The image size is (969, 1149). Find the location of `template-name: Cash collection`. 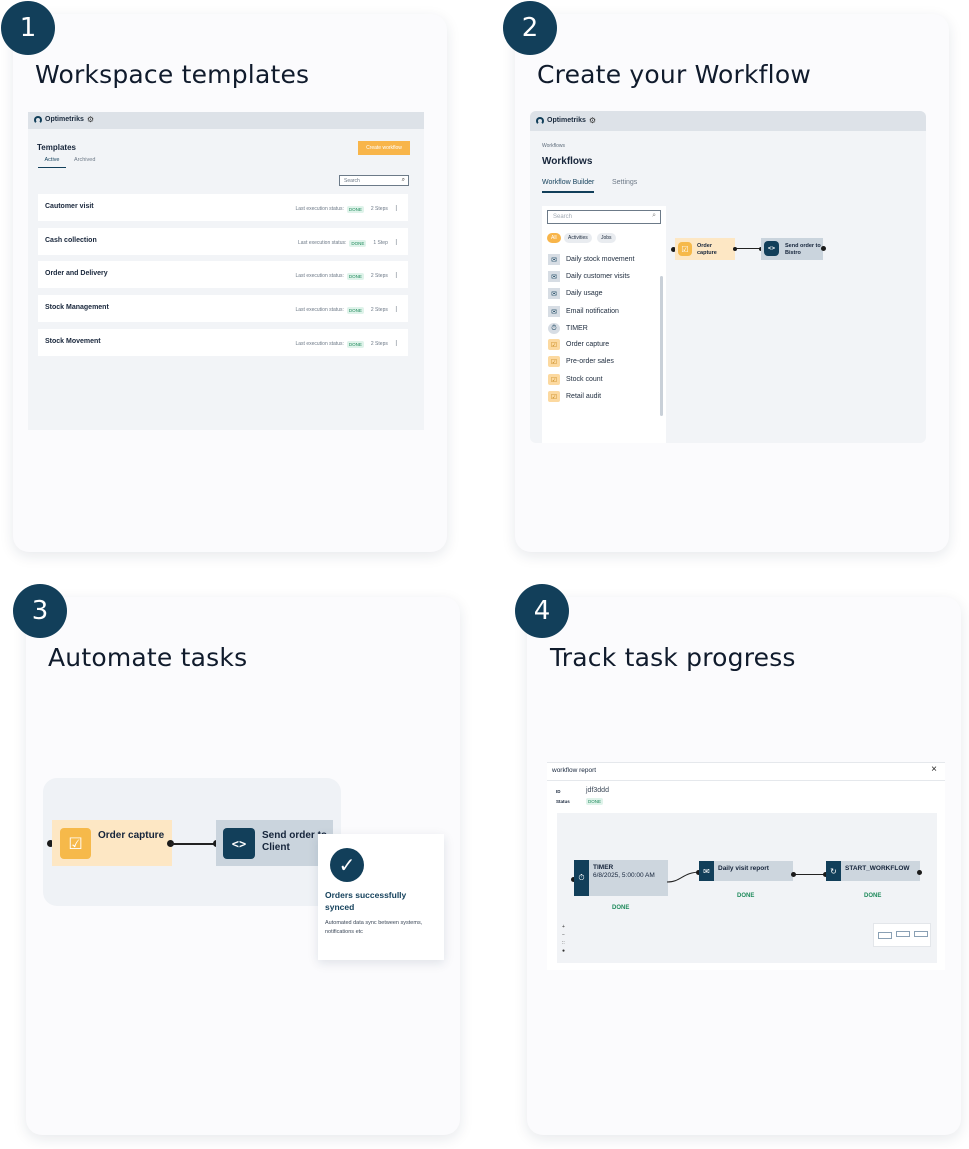

template-name: Cash collection is located at coordinates (71, 240).